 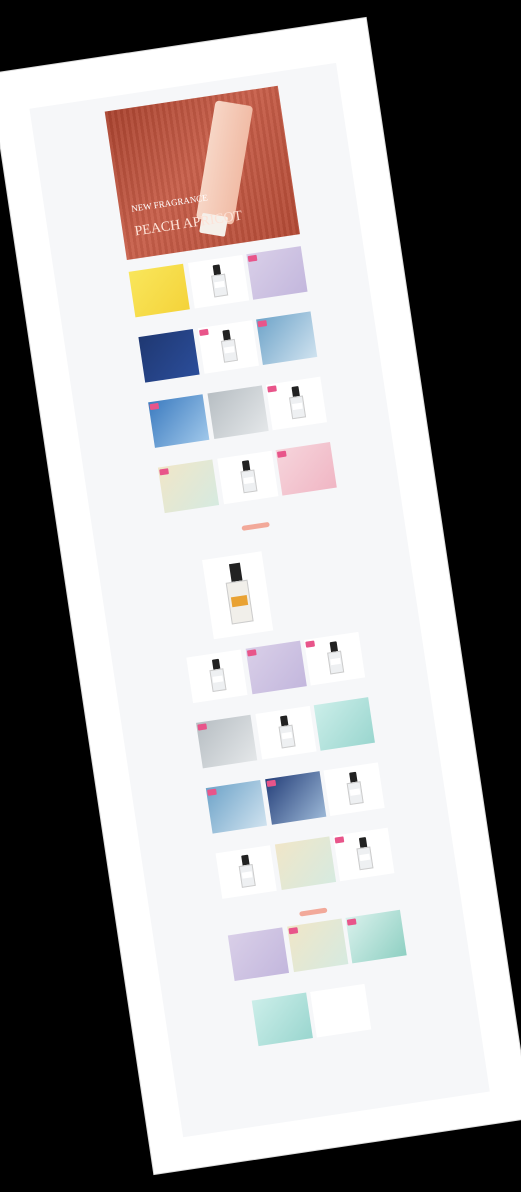 I want to click on product-grid-b, so click(x=292, y=773).